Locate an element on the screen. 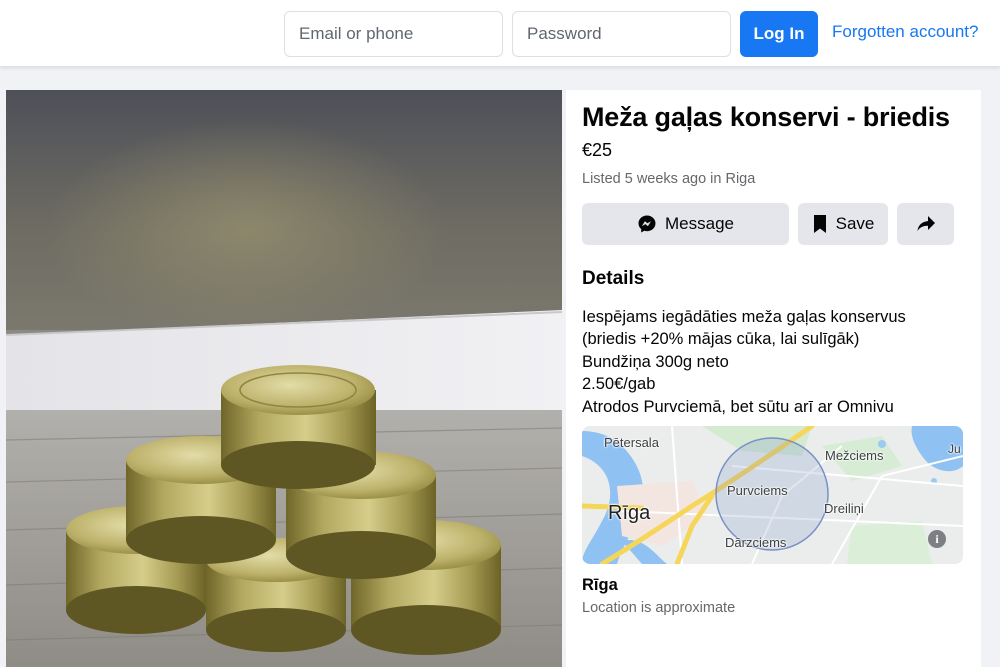  map-label-purvciems: Purvciems is located at coordinates (757, 490).